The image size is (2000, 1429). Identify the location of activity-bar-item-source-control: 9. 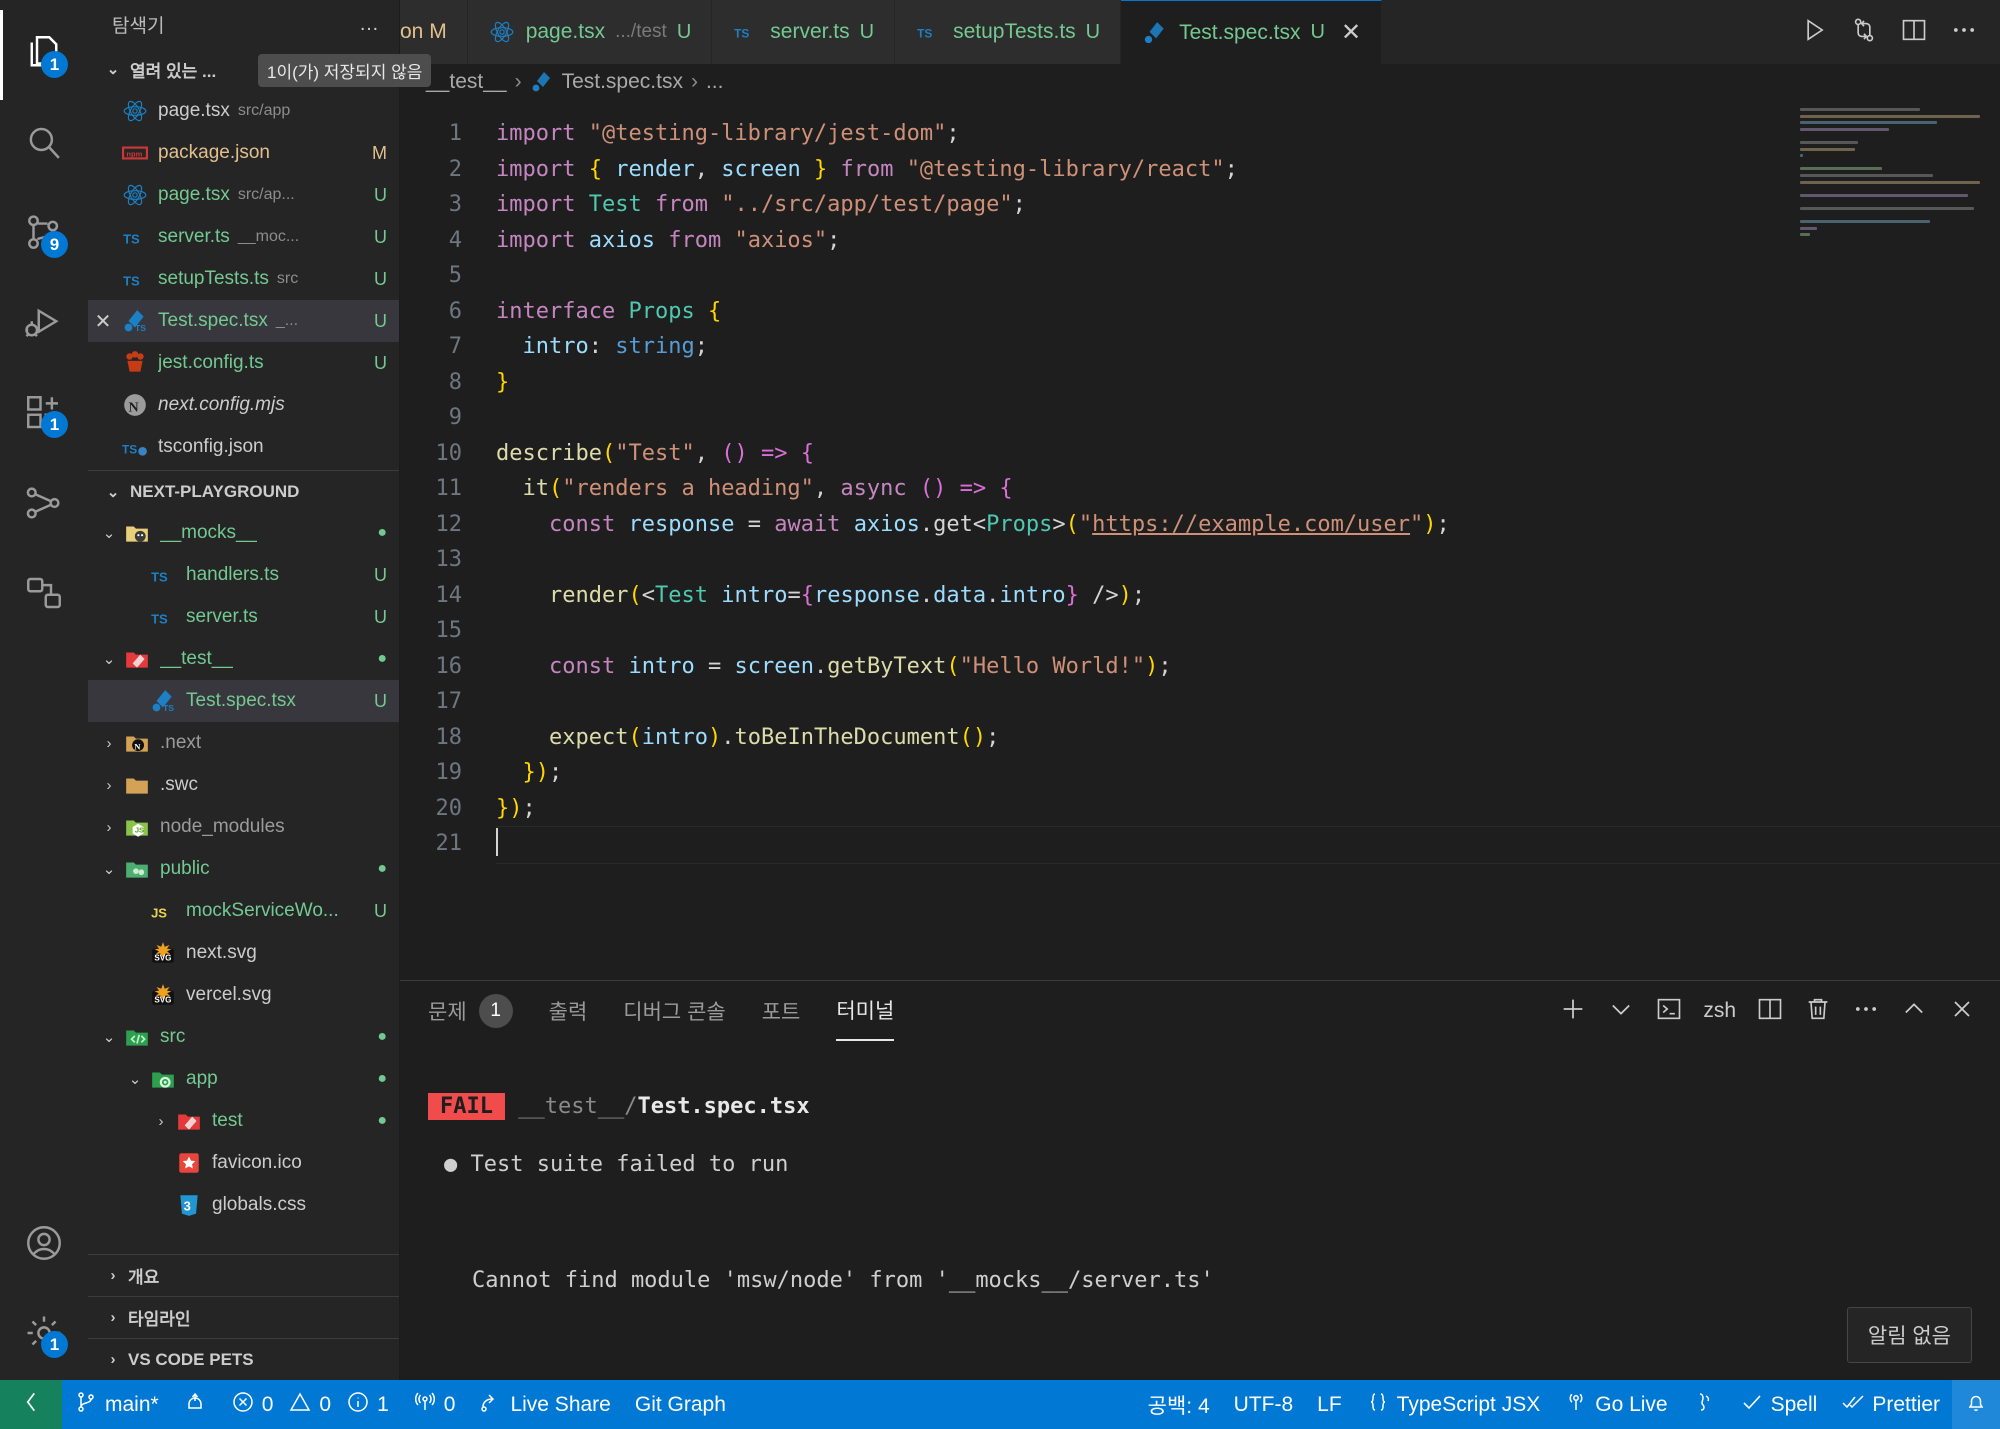
(44, 235).